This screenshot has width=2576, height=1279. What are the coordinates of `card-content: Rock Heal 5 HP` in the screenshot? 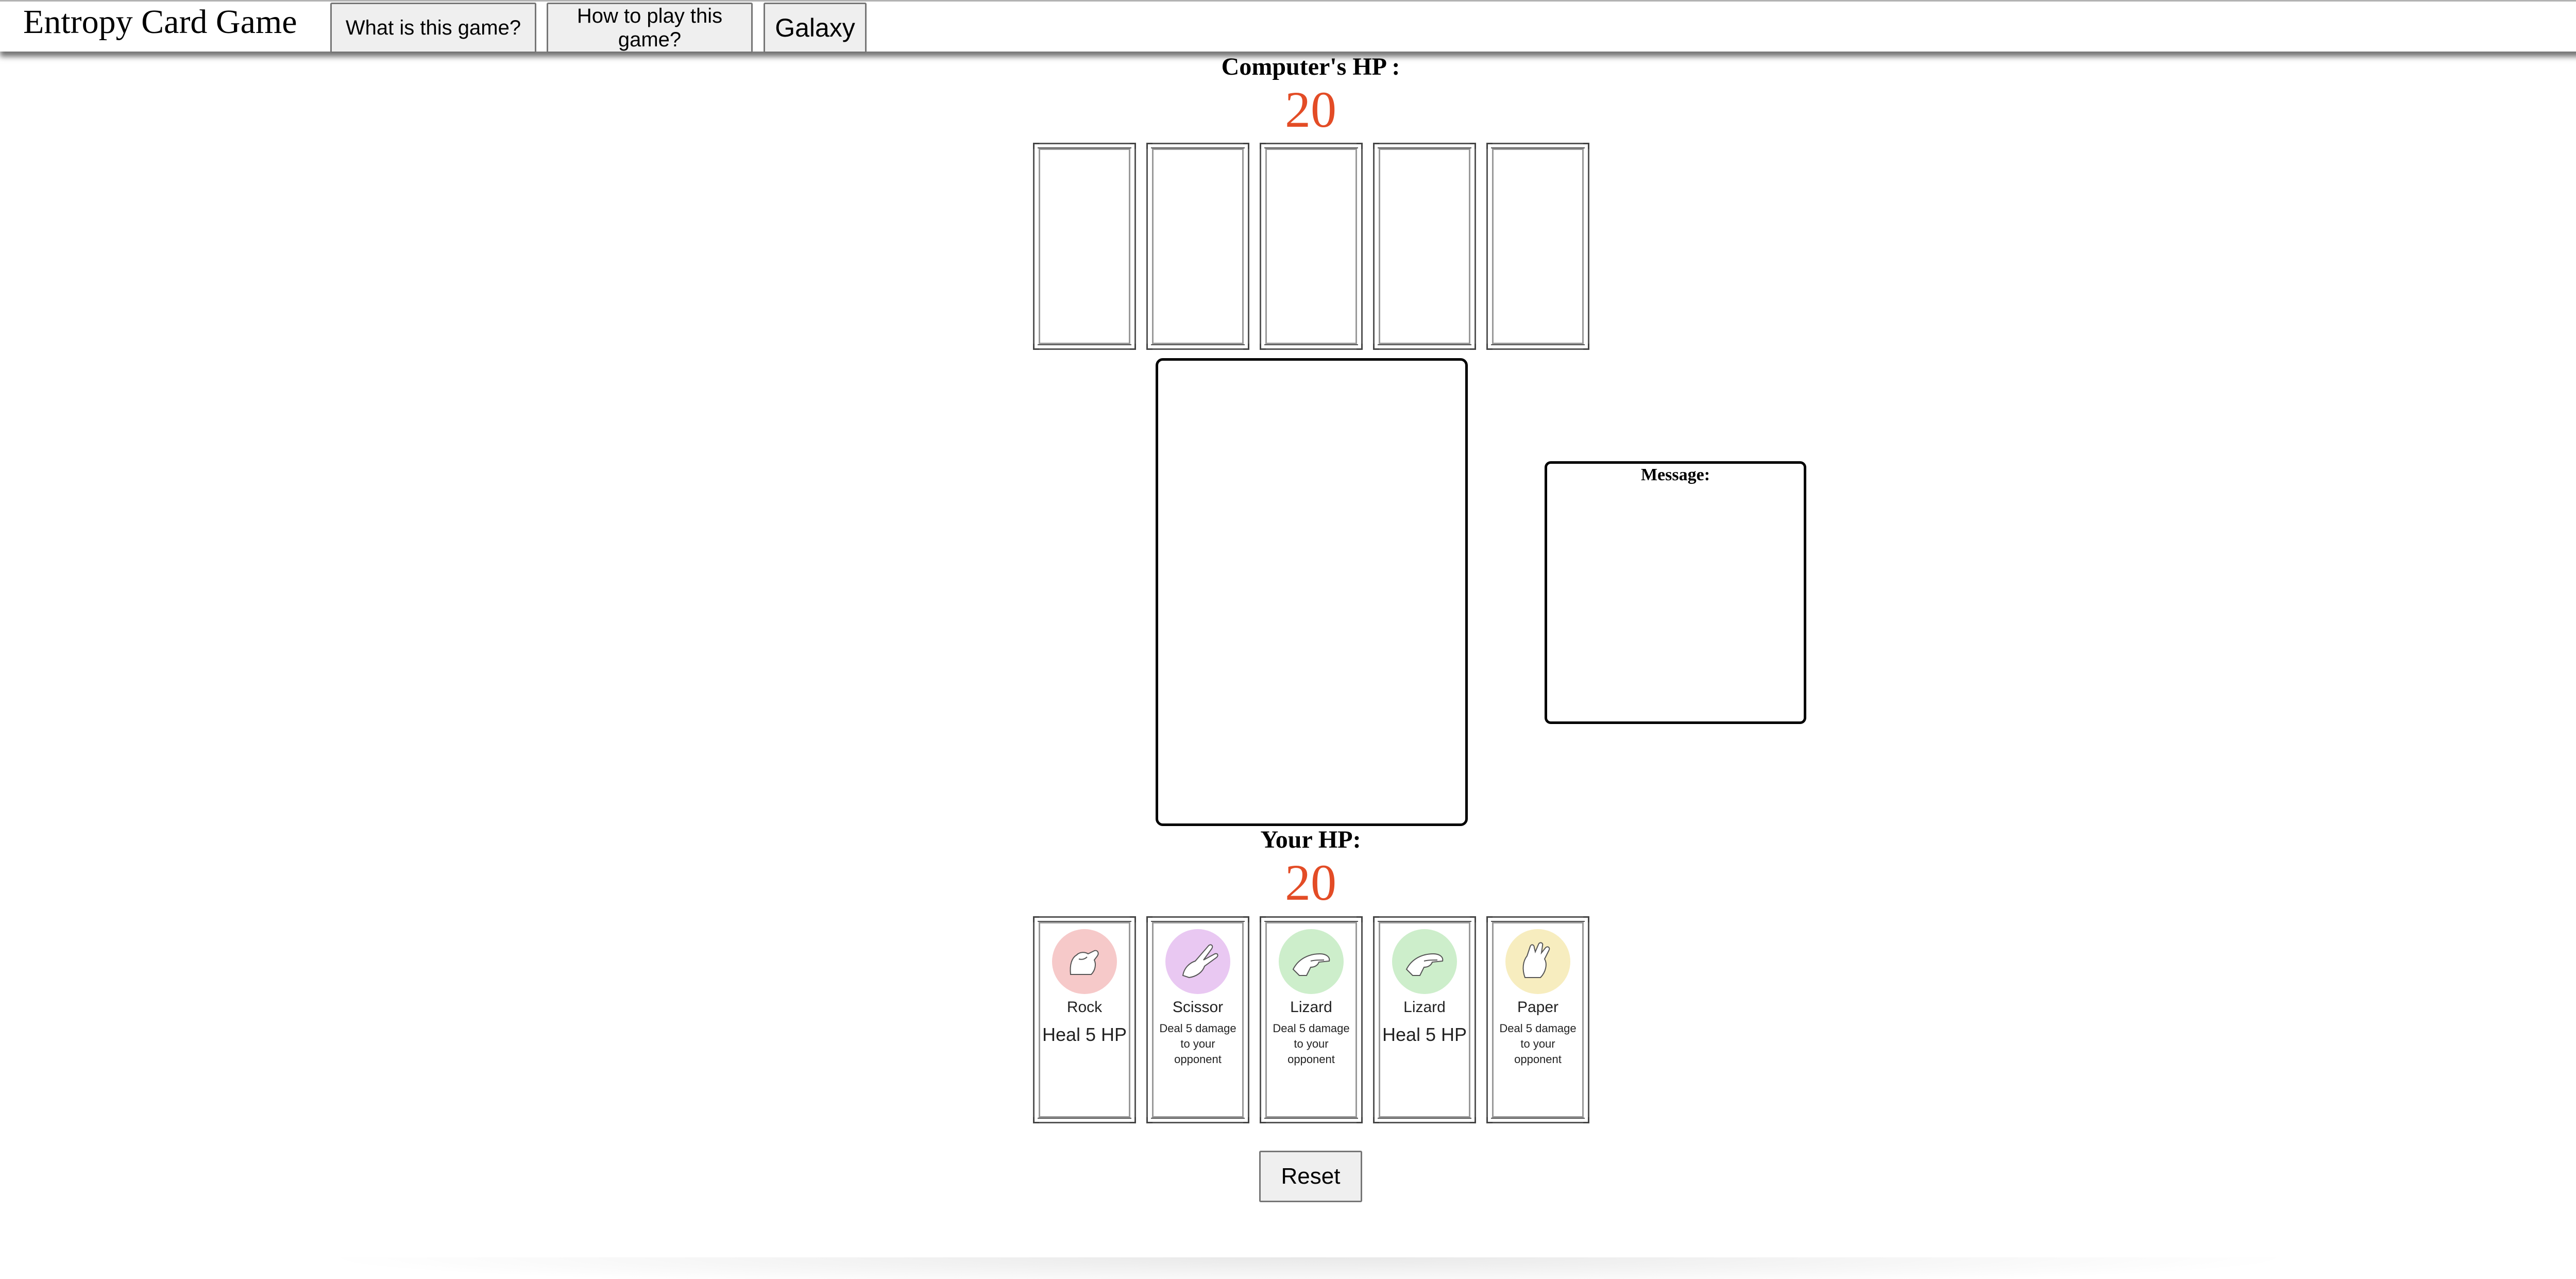 It's located at (1084, 1020).